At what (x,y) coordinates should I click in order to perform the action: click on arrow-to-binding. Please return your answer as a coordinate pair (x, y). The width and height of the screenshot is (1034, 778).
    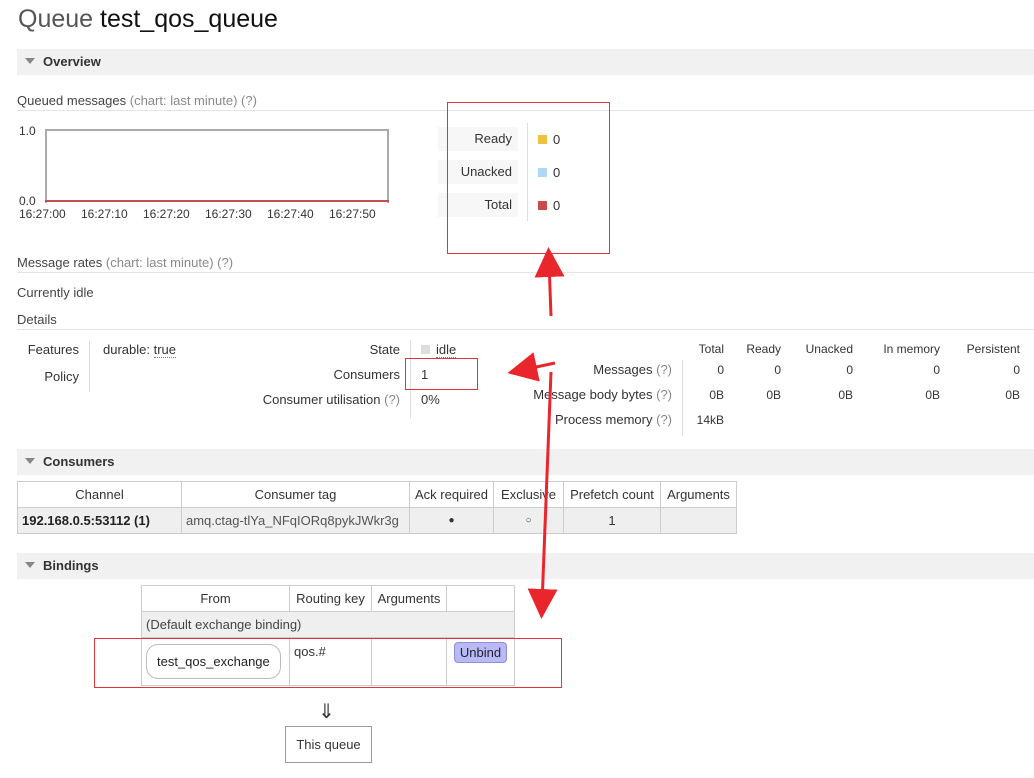
    Looking at the image, I should click on (542, 495).